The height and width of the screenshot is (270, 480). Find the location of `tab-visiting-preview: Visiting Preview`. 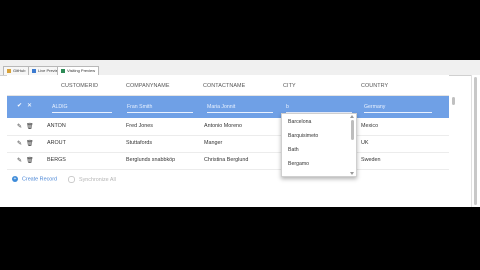

tab-visiting-preview: Visiting Preview is located at coordinates (78, 70).